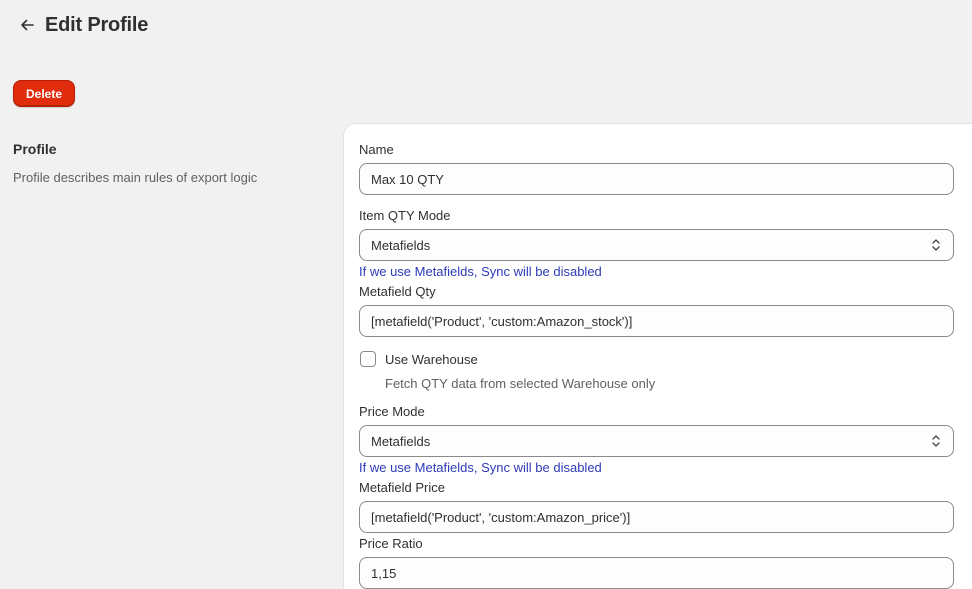 The width and height of the screenshot is (972, 589). I want to click on page-title: Edit Profile, so click(97, 24).